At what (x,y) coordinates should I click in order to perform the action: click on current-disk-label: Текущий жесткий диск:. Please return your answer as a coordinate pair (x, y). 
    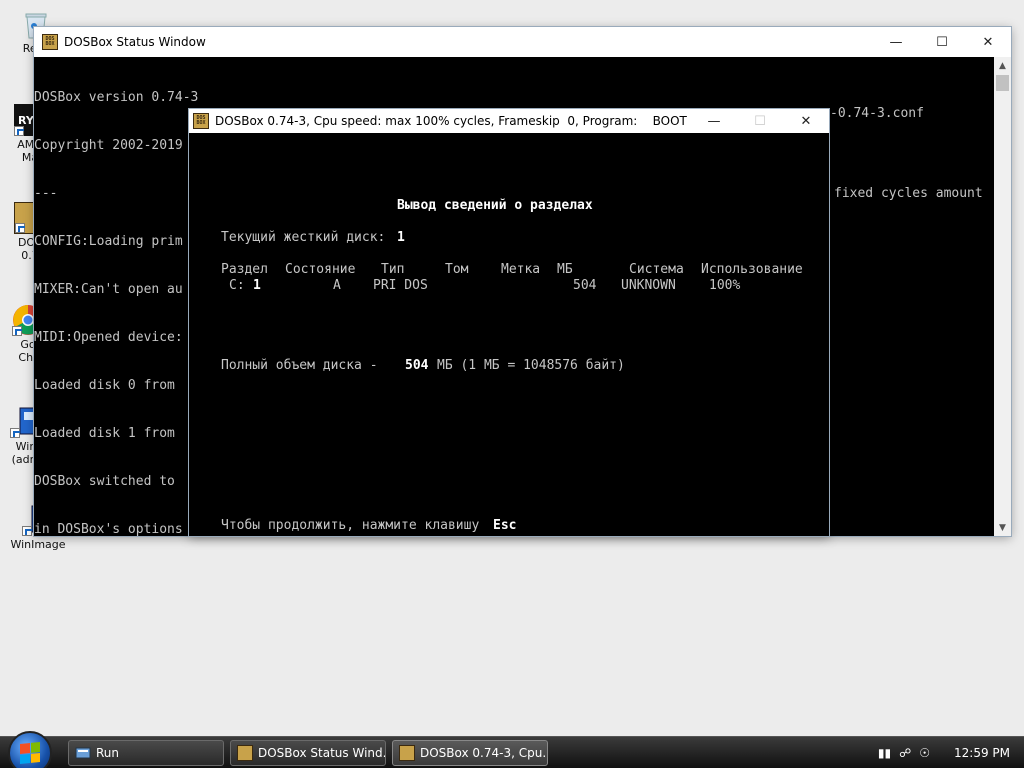
    Looking at the image, I should click on (303, 237).